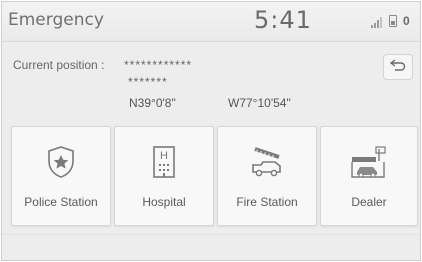 This screenshot has height=262, width=422. I want to click on battery-icon, so click(393, 21).